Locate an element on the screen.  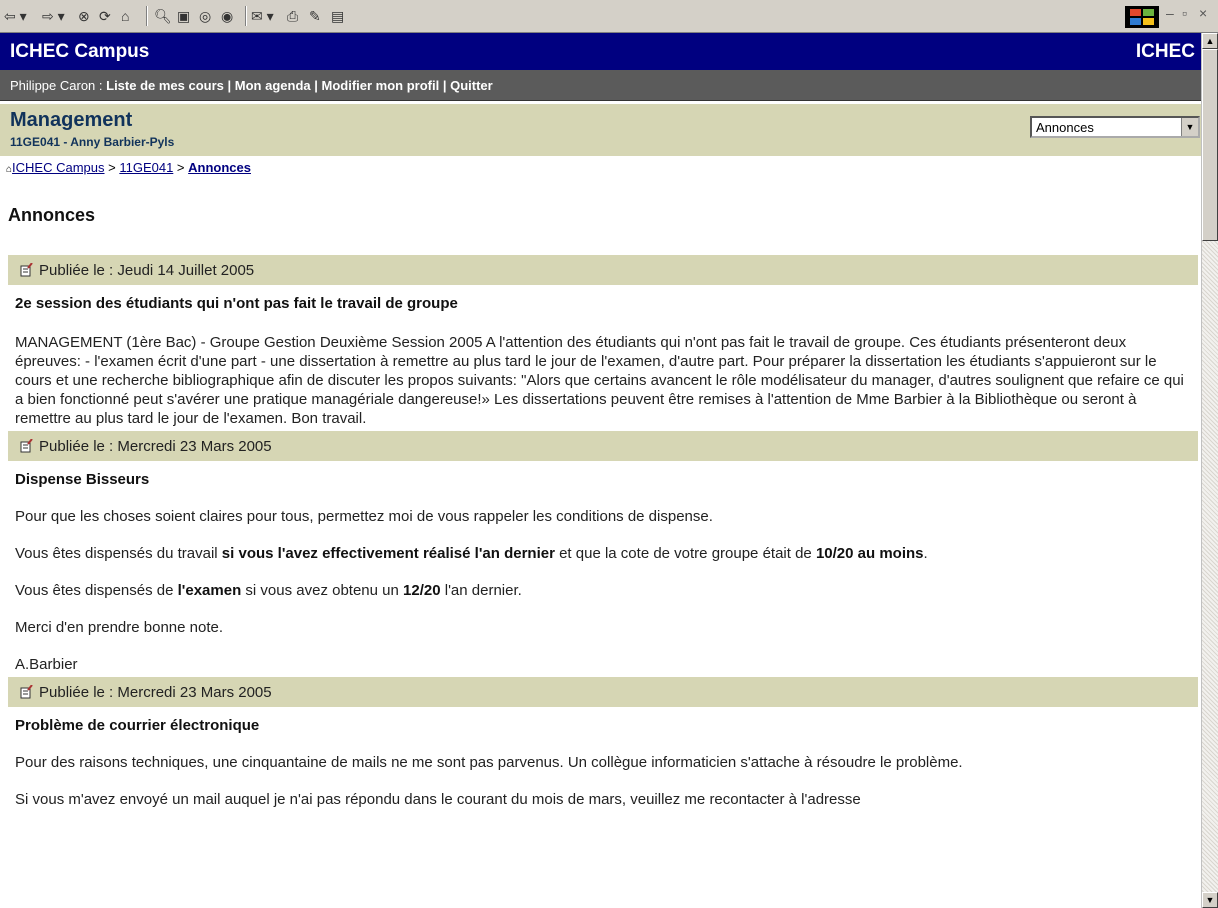
scroll-up-icon: ▲ is located at coordinates (1210, 41).